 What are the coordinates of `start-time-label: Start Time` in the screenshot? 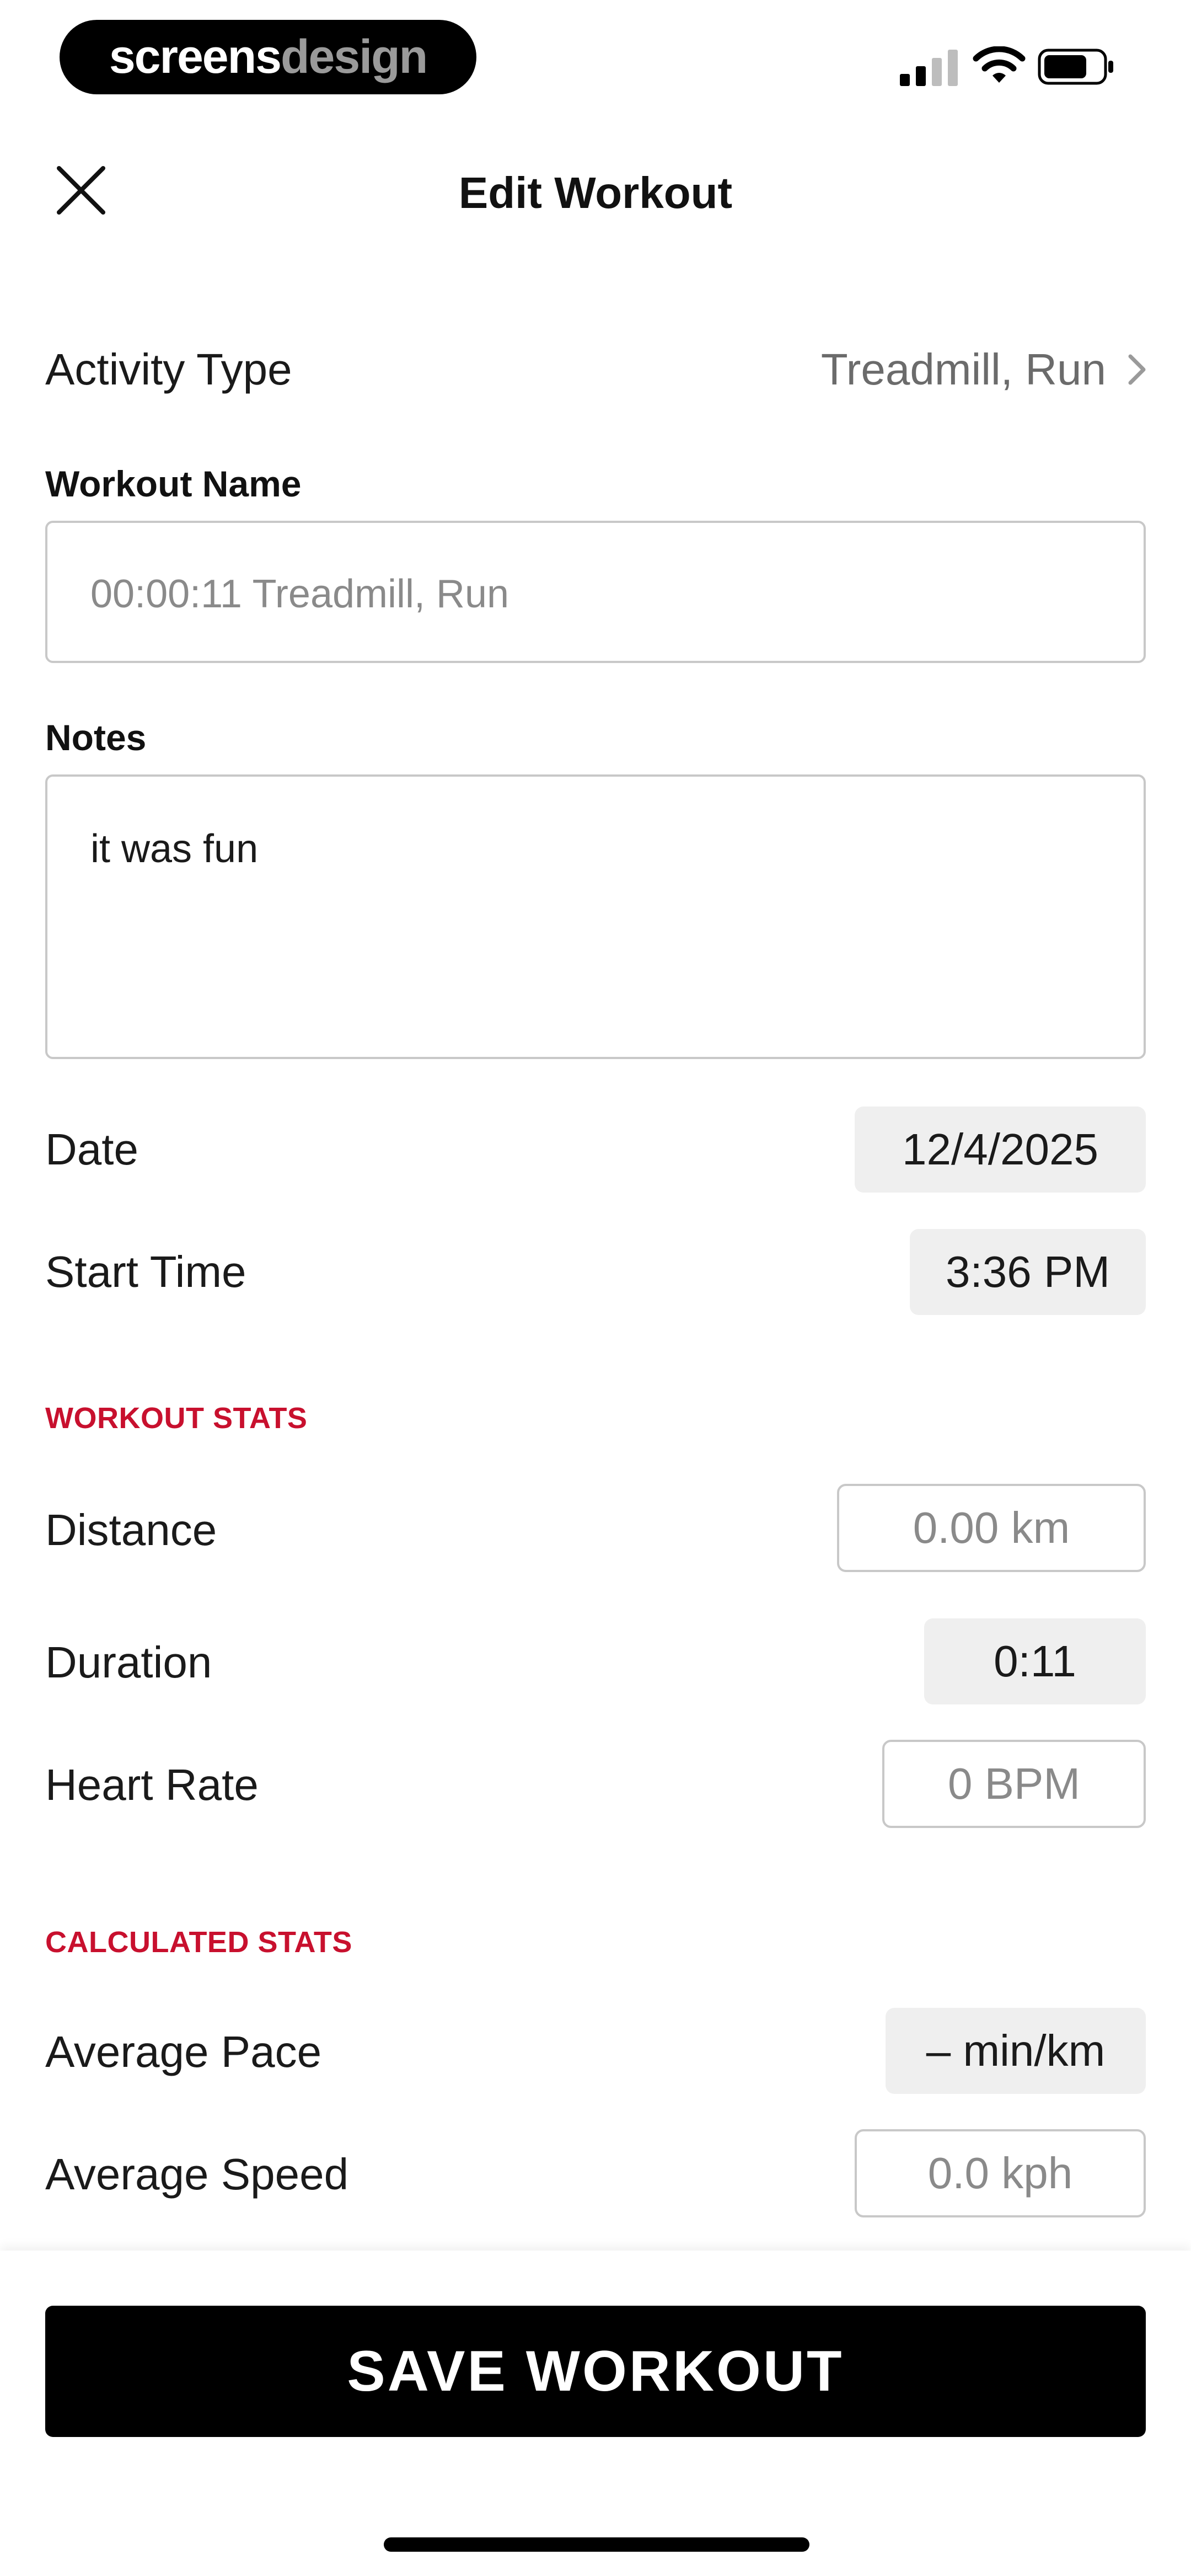 It's located at (145, 1271).